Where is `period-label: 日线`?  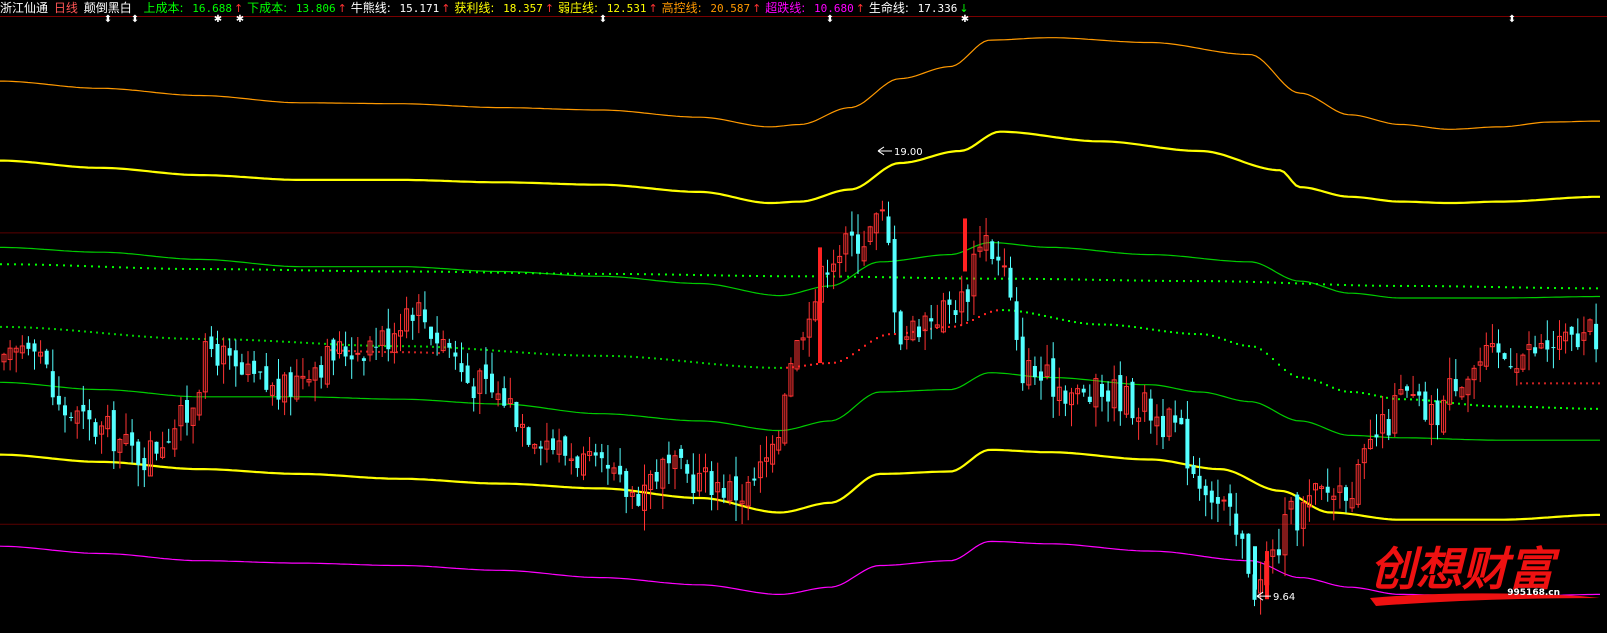 period-label: 日线 is located at coordinates (66, 8).